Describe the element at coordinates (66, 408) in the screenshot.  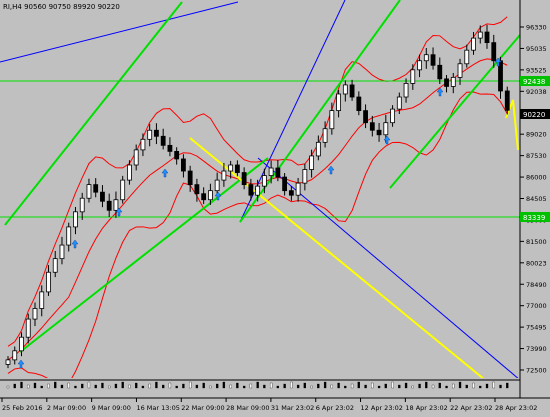
I see `x-tick-label: 2 Mar 09:00` at that location.